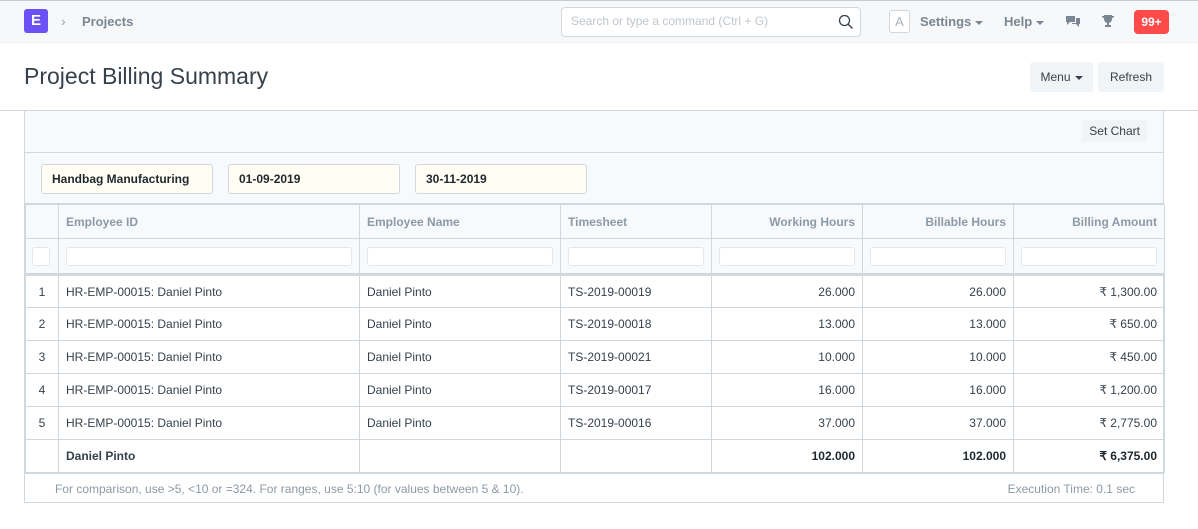 The width and height of the screenshot is (1198, 529). Describe the element at coordinates (1131, 77) in the screenshot. I see `refresh-button: Refresh` at that location.